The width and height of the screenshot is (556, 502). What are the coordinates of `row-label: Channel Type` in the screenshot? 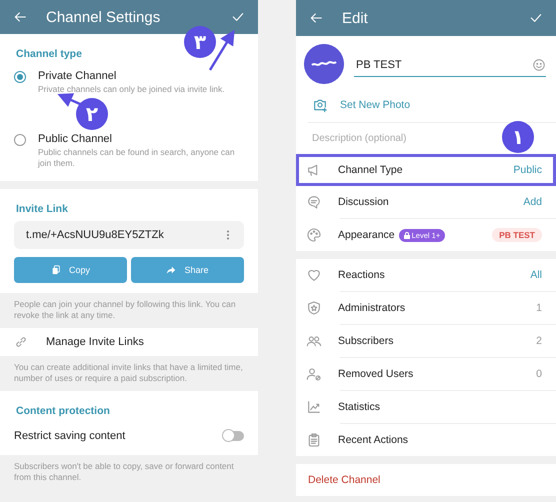 It's located at (370, 170).